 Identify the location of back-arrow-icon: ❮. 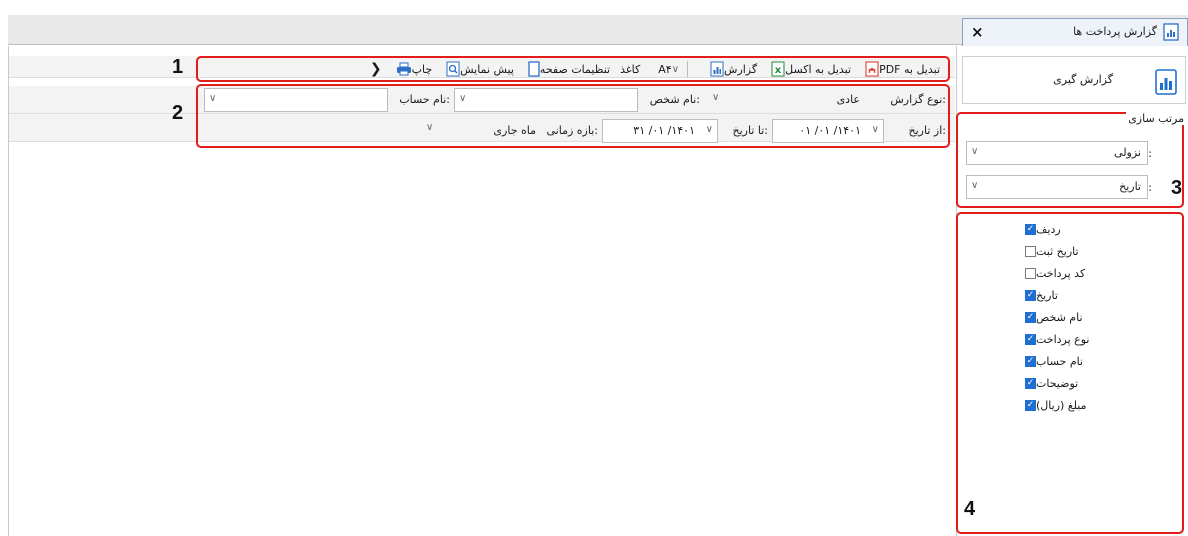
(375, 69).